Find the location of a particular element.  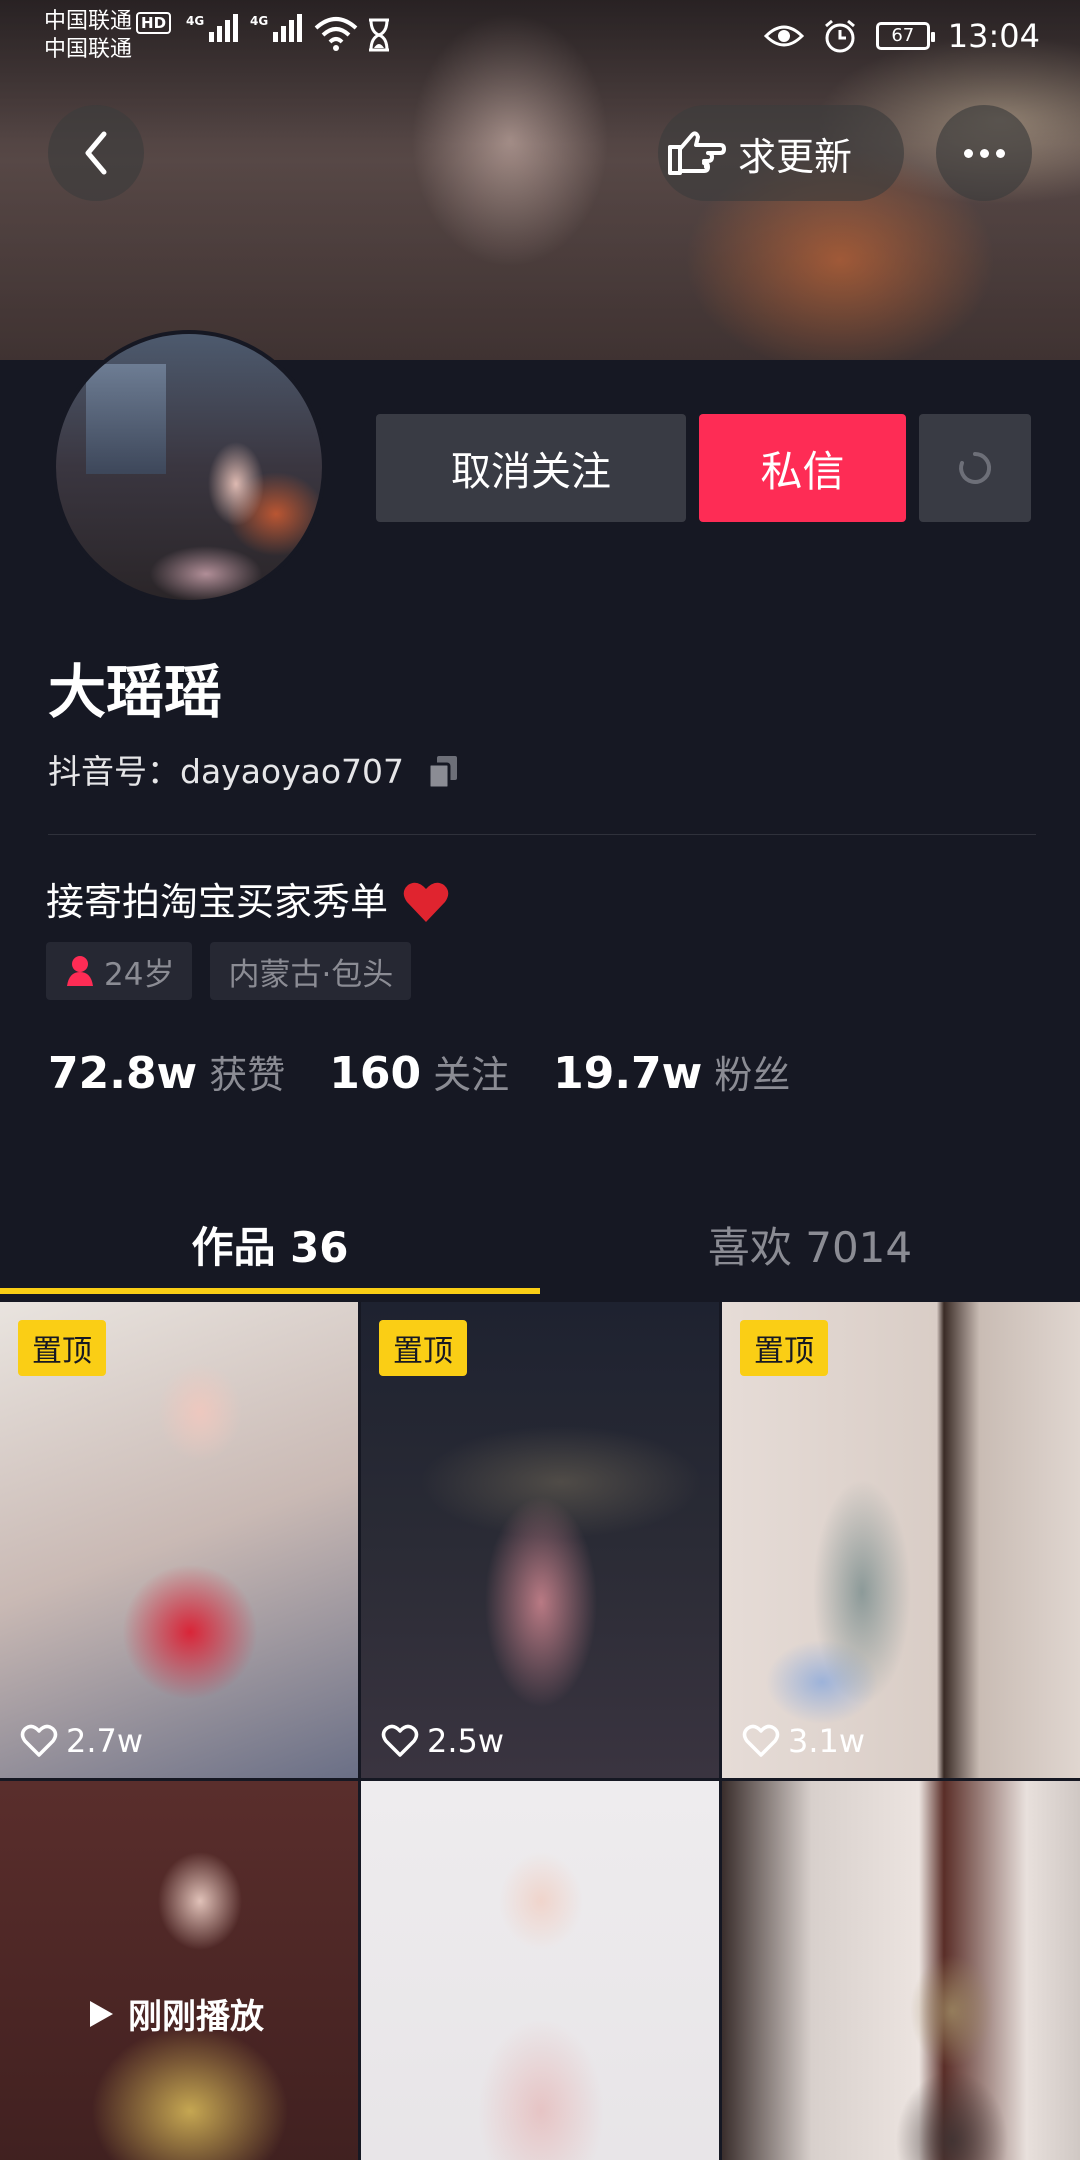

douyin-id-label: 抖音号： is located at coordinates (114, 771).